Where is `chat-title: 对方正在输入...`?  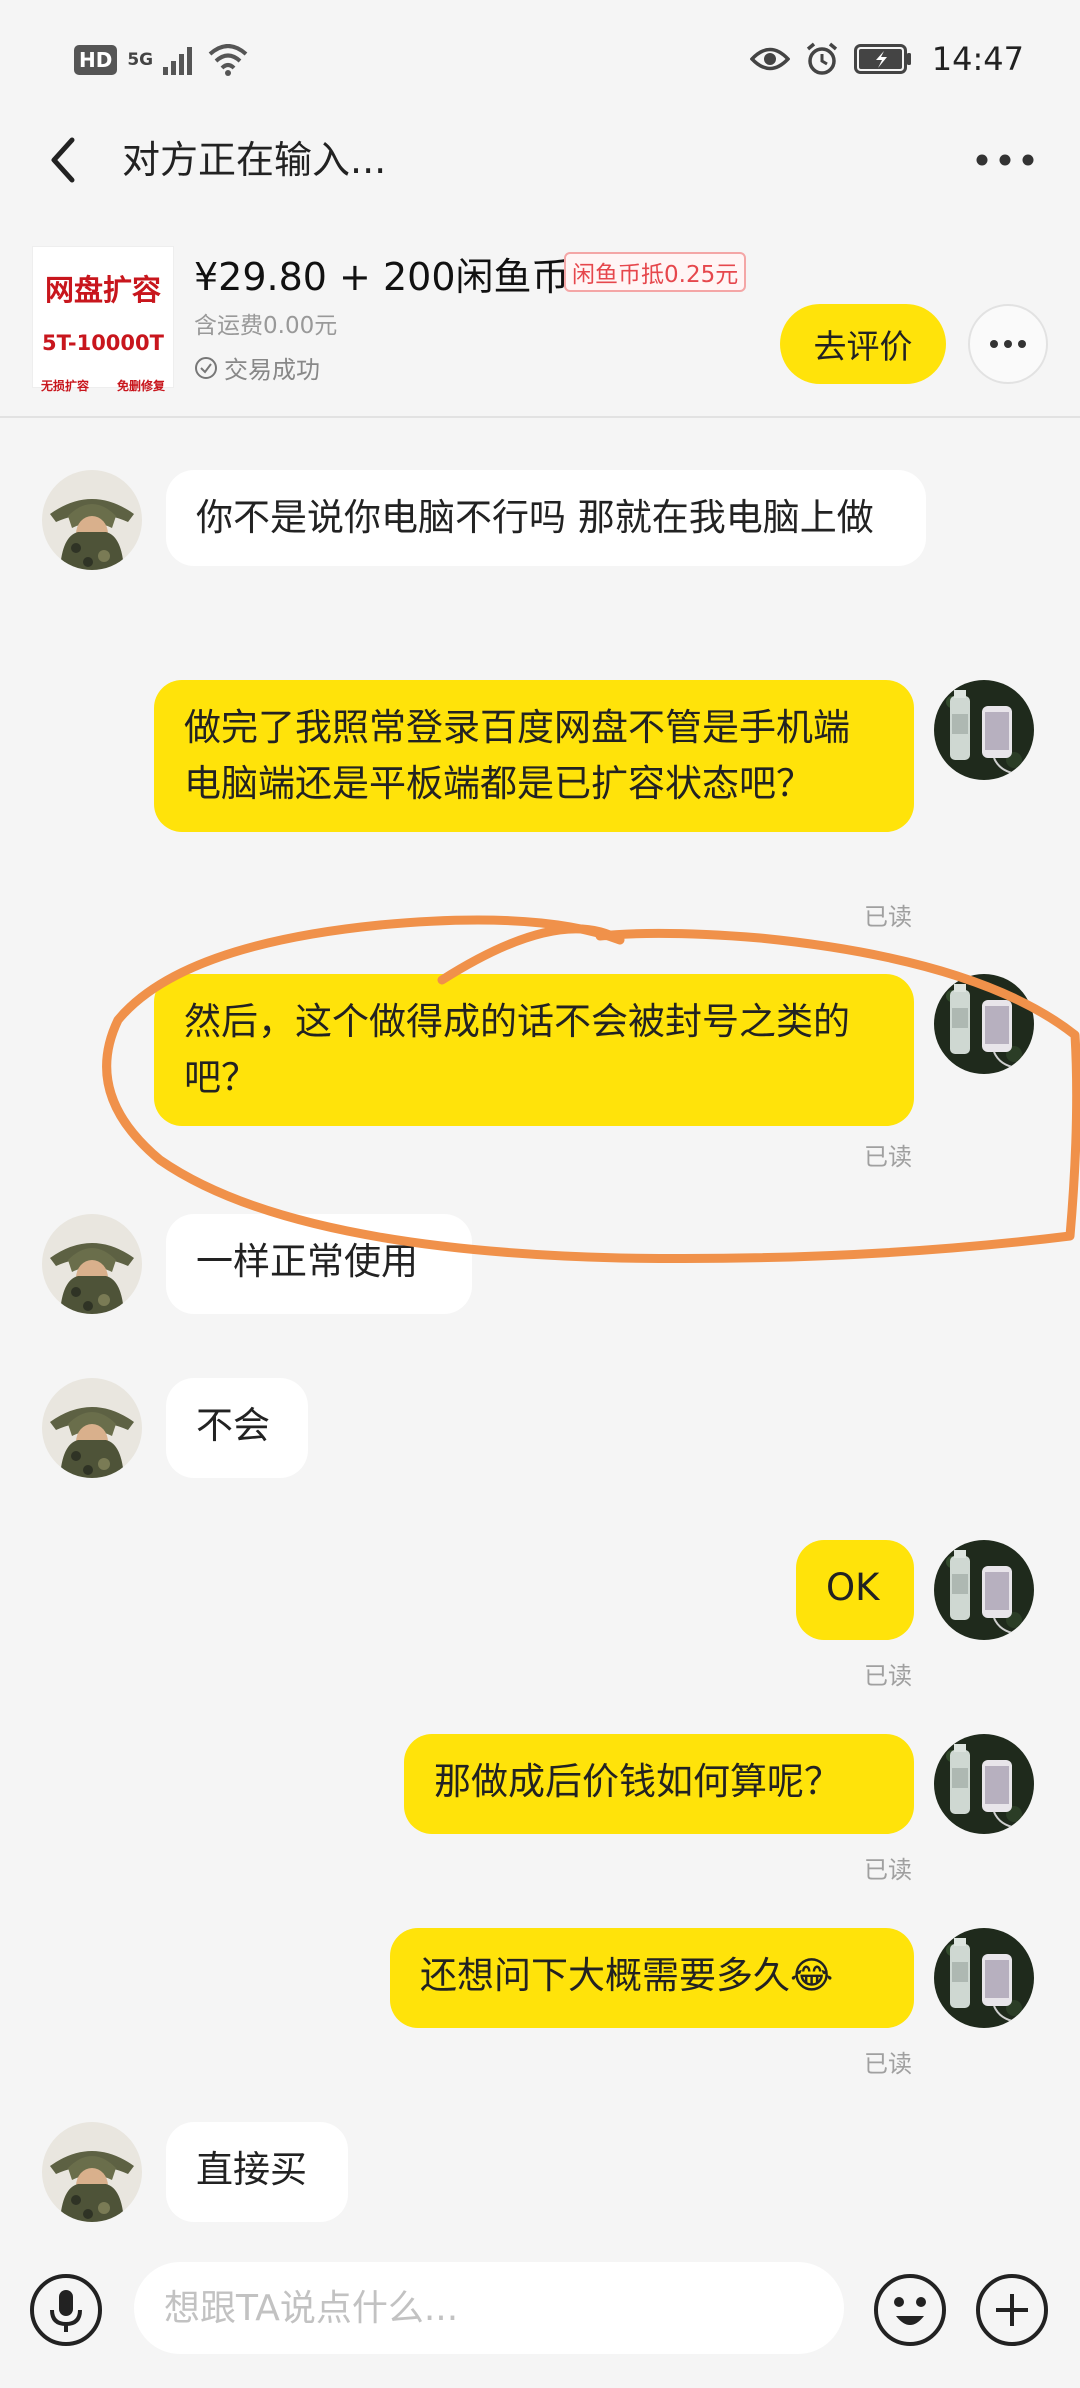 chat-title: 对方正在输入... is located at coordinates (254, 160).